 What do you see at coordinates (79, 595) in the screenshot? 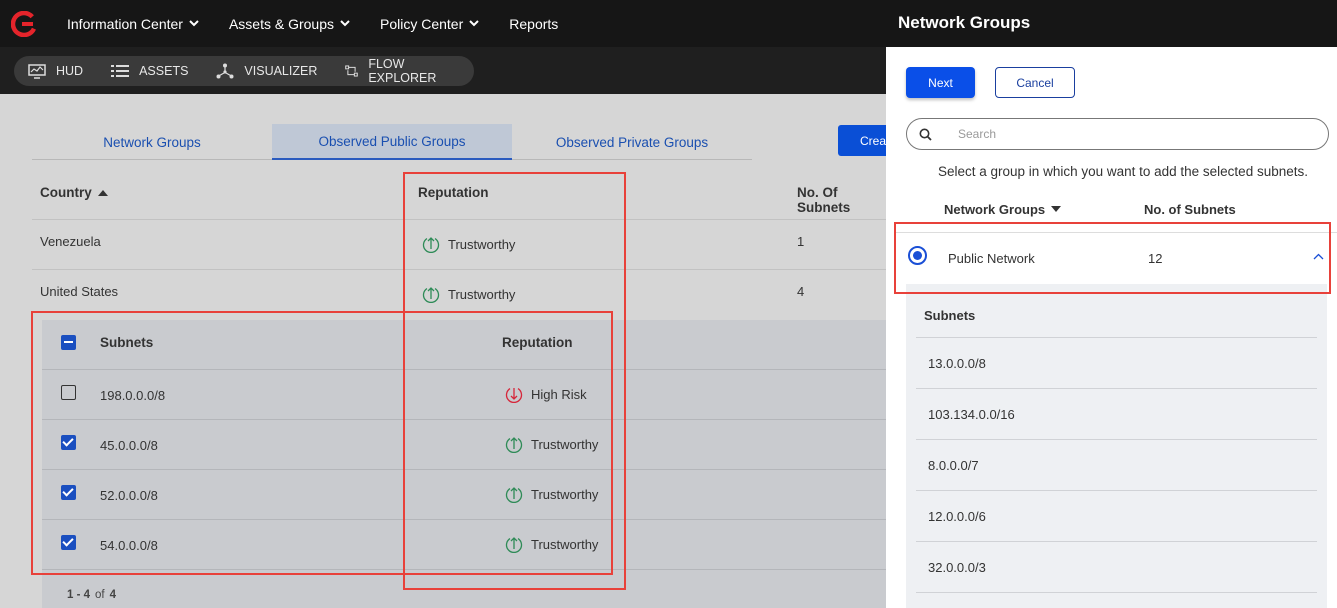
I see `pagination-range: 1 - 4` at bounding box center [79, 595].